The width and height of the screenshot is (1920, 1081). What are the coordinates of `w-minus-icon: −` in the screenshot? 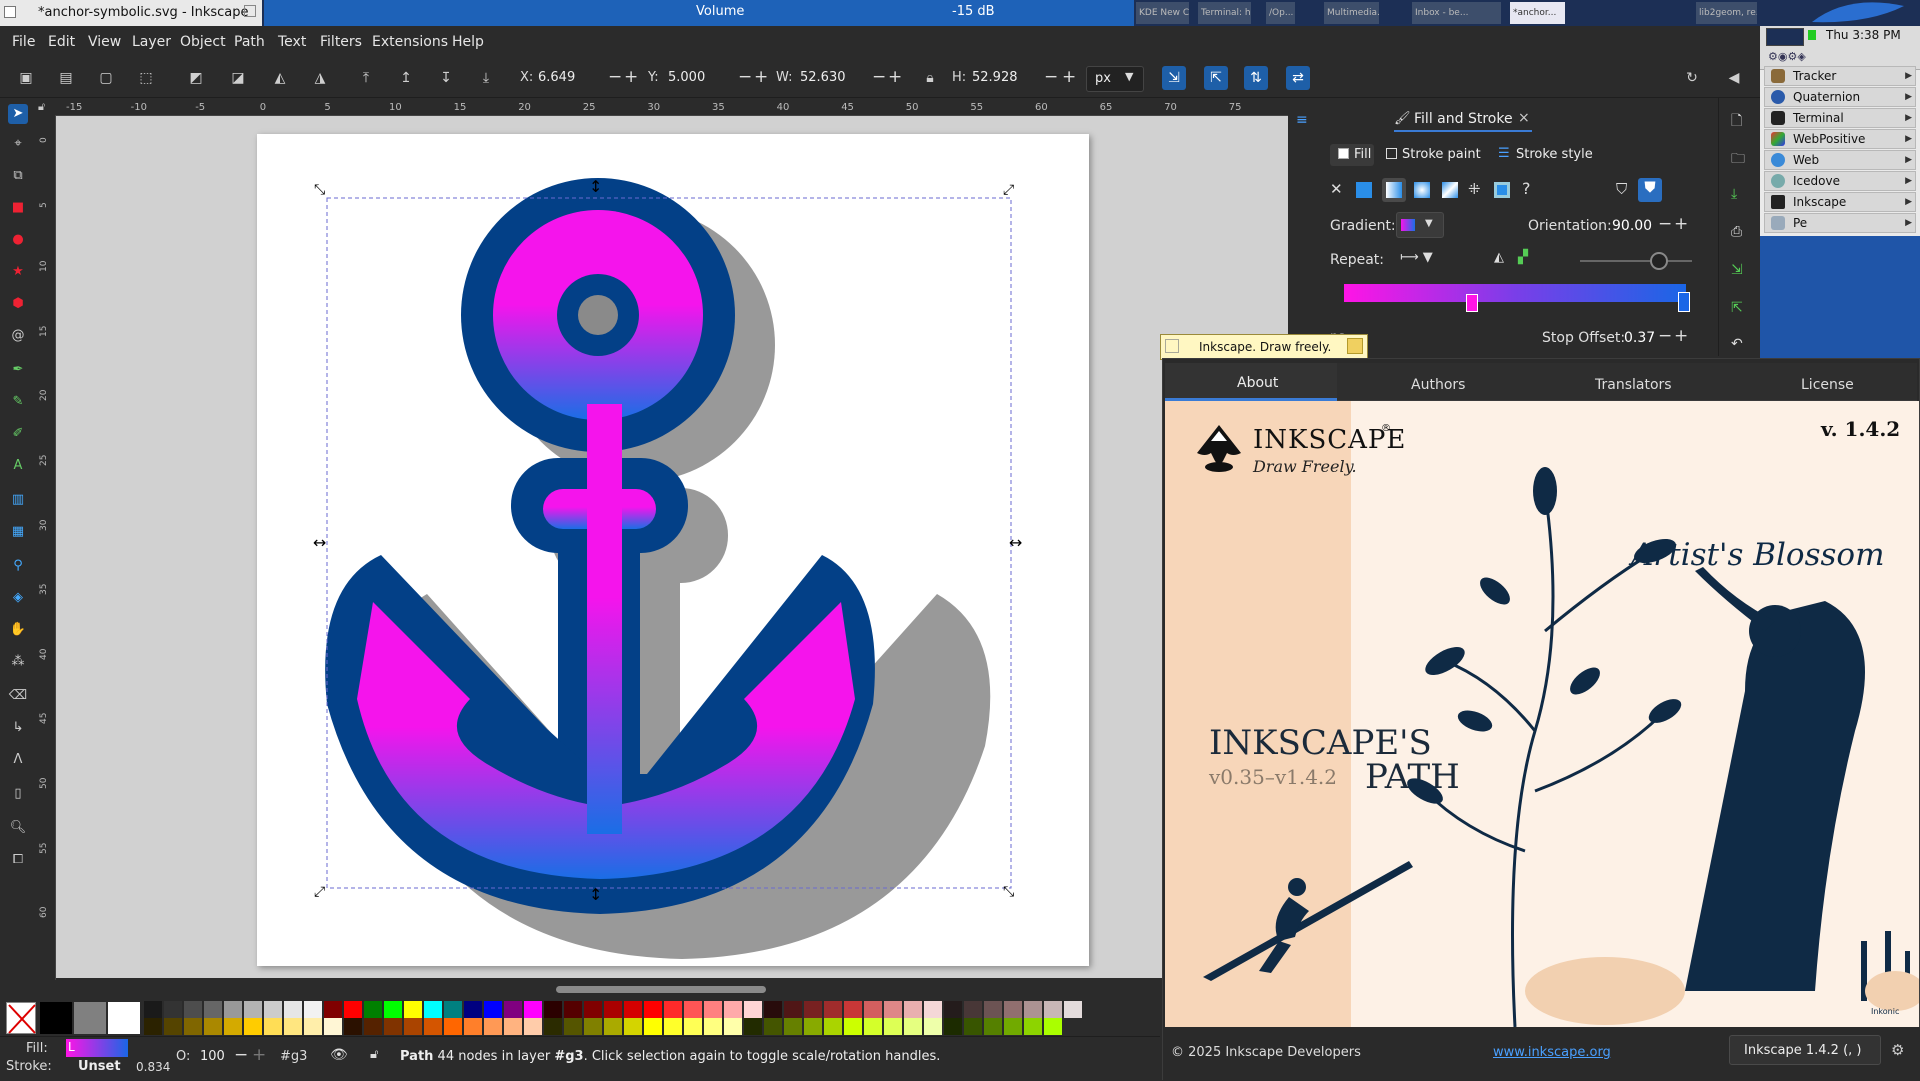 It's located at (879, 77).